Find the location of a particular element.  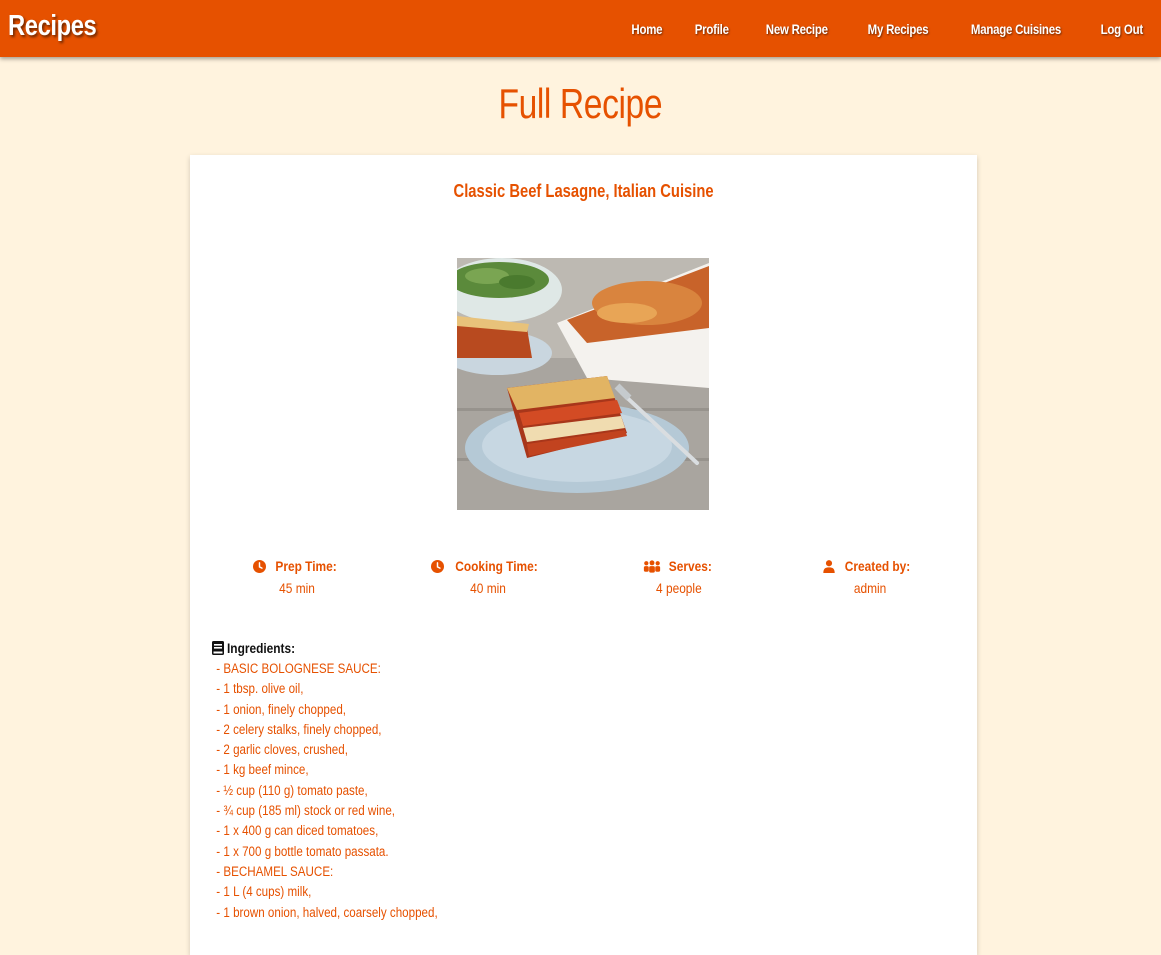

nav-link-new-recipe: New Recipe is located at coordinates (797, 29).